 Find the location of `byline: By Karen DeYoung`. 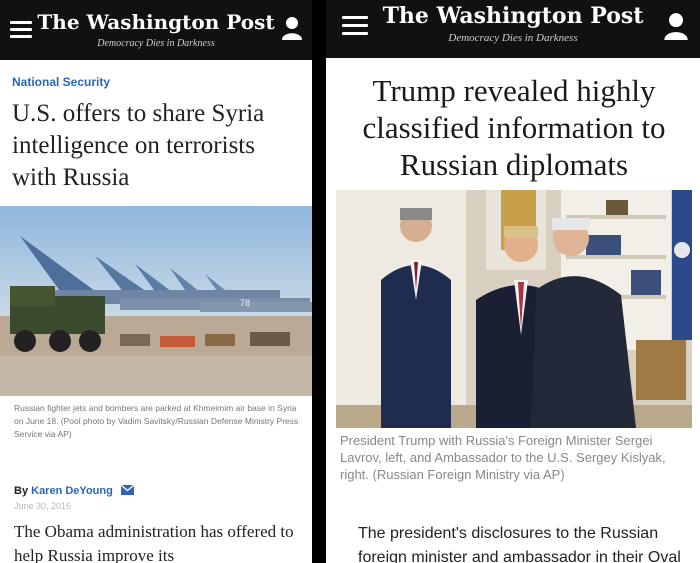

byline: By Karen DeYoung is located at coordinates (74, 491).